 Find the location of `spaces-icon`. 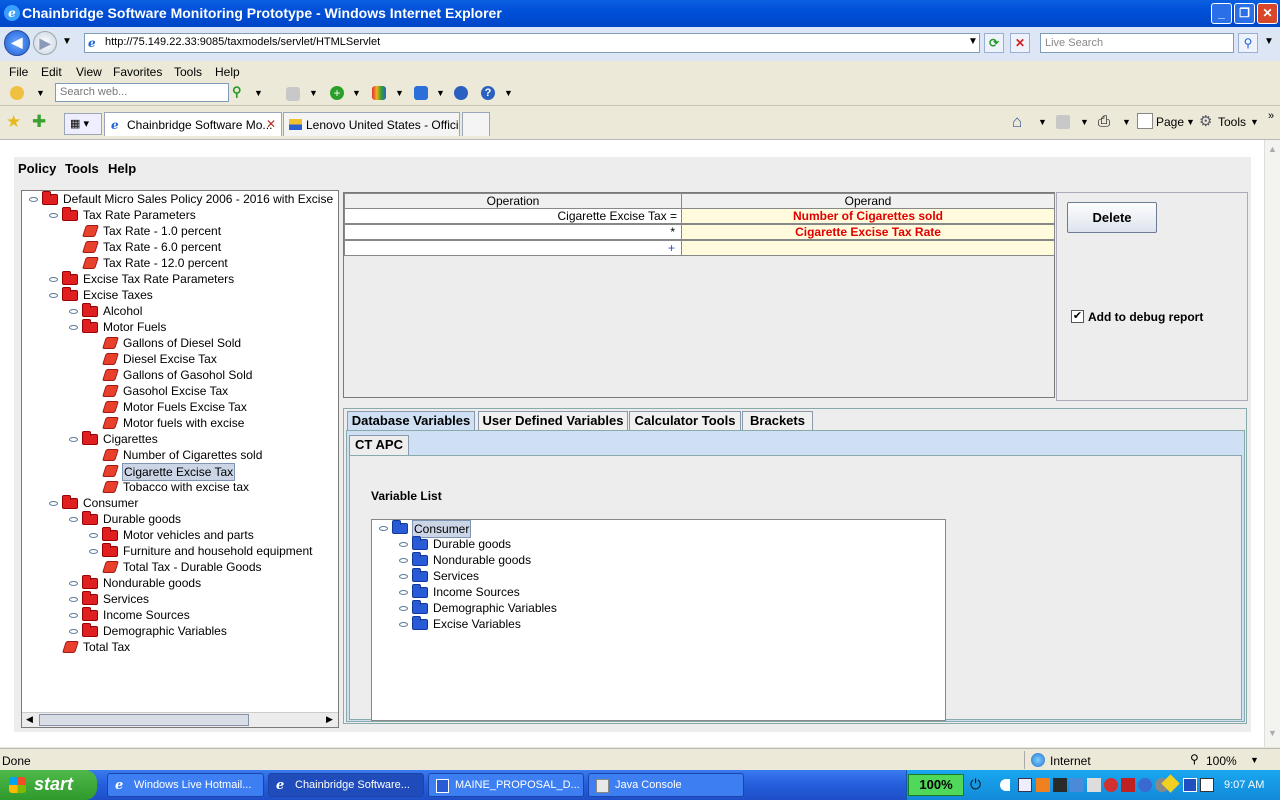

spaces-icon is located at coordinates (421, 93).